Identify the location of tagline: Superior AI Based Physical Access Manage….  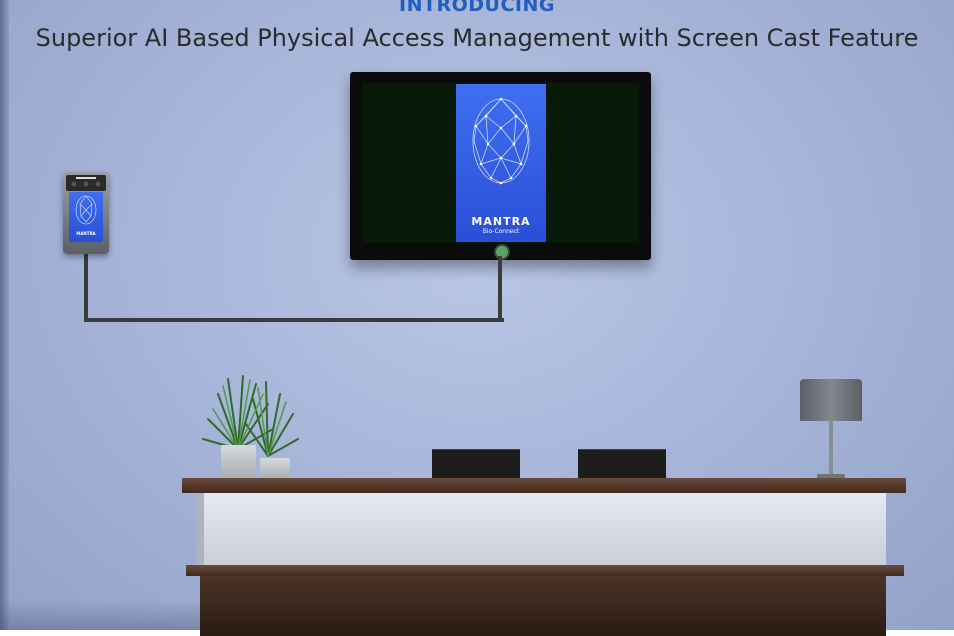
(477, 38).